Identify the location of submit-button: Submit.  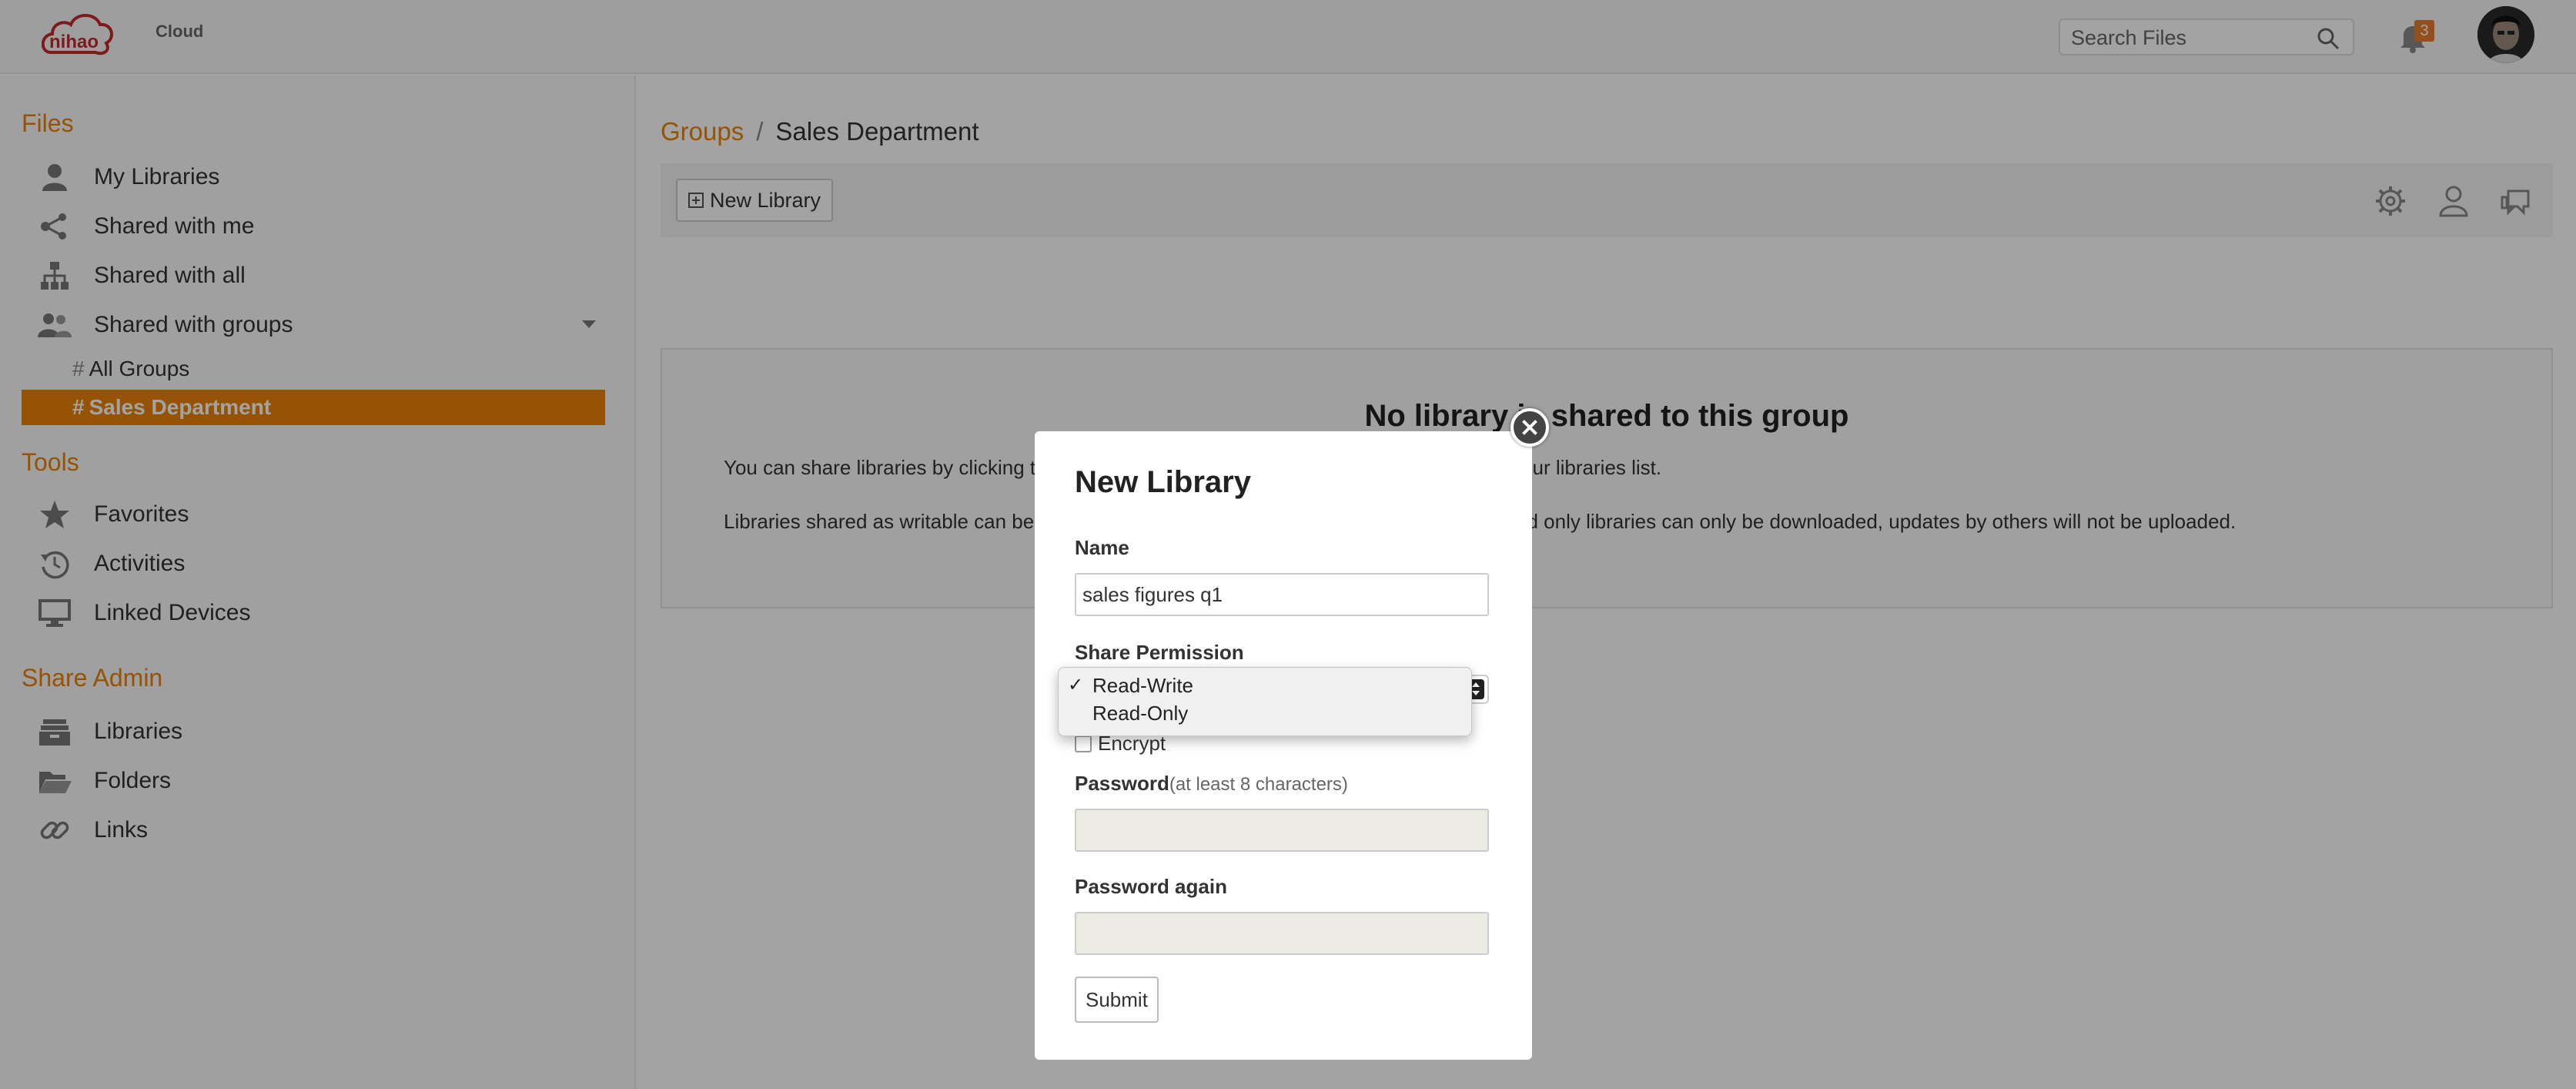
(1117, 1000).